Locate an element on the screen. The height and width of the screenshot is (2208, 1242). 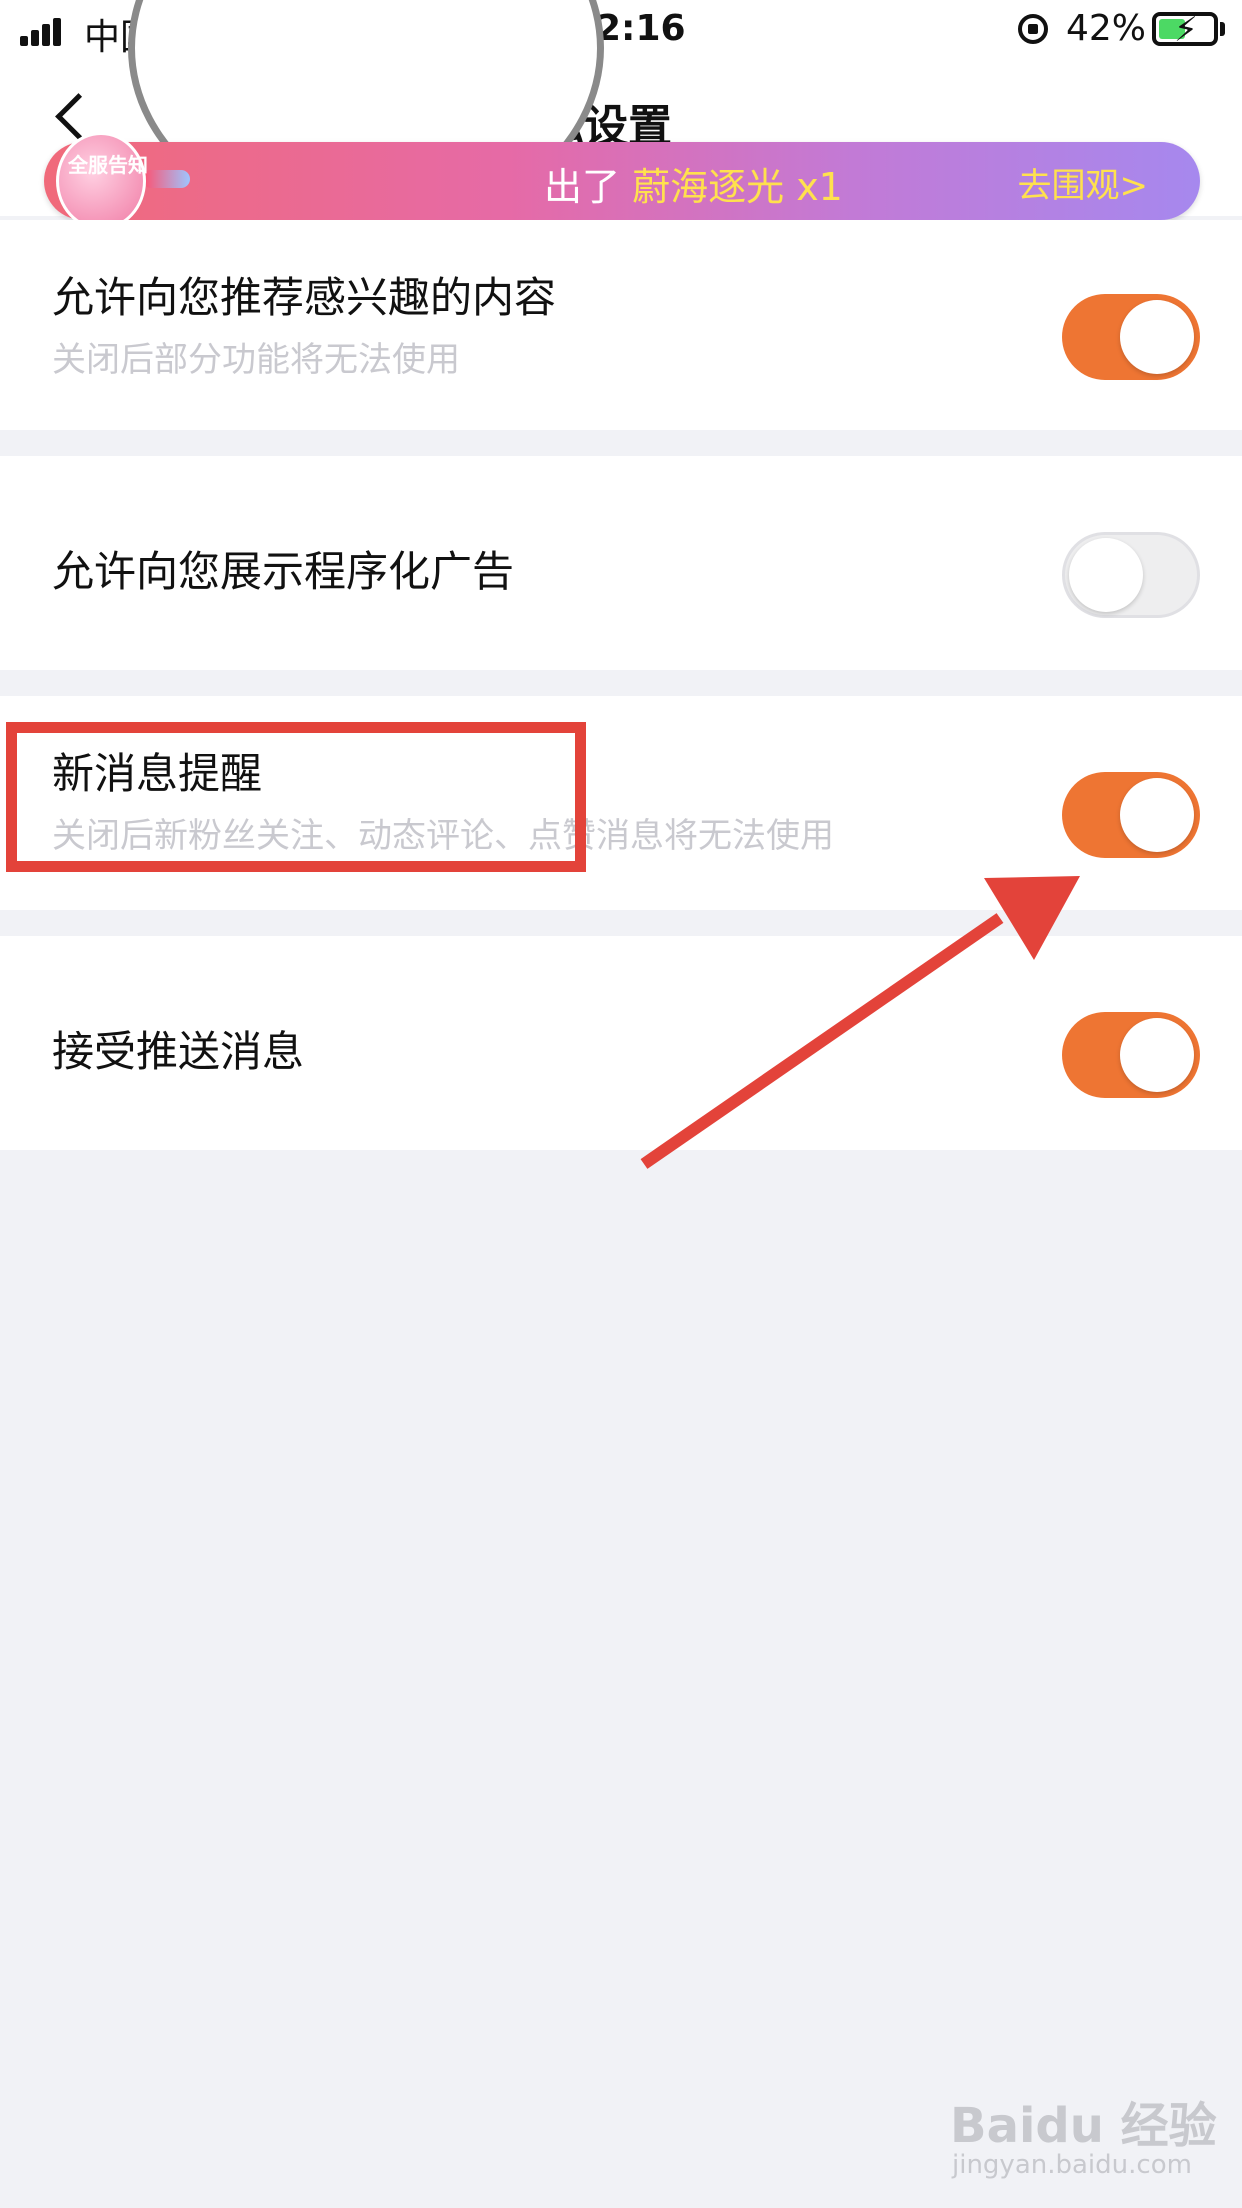
watermark-url: jingyan.baidu.com is located at coordinates (1072, 2165).